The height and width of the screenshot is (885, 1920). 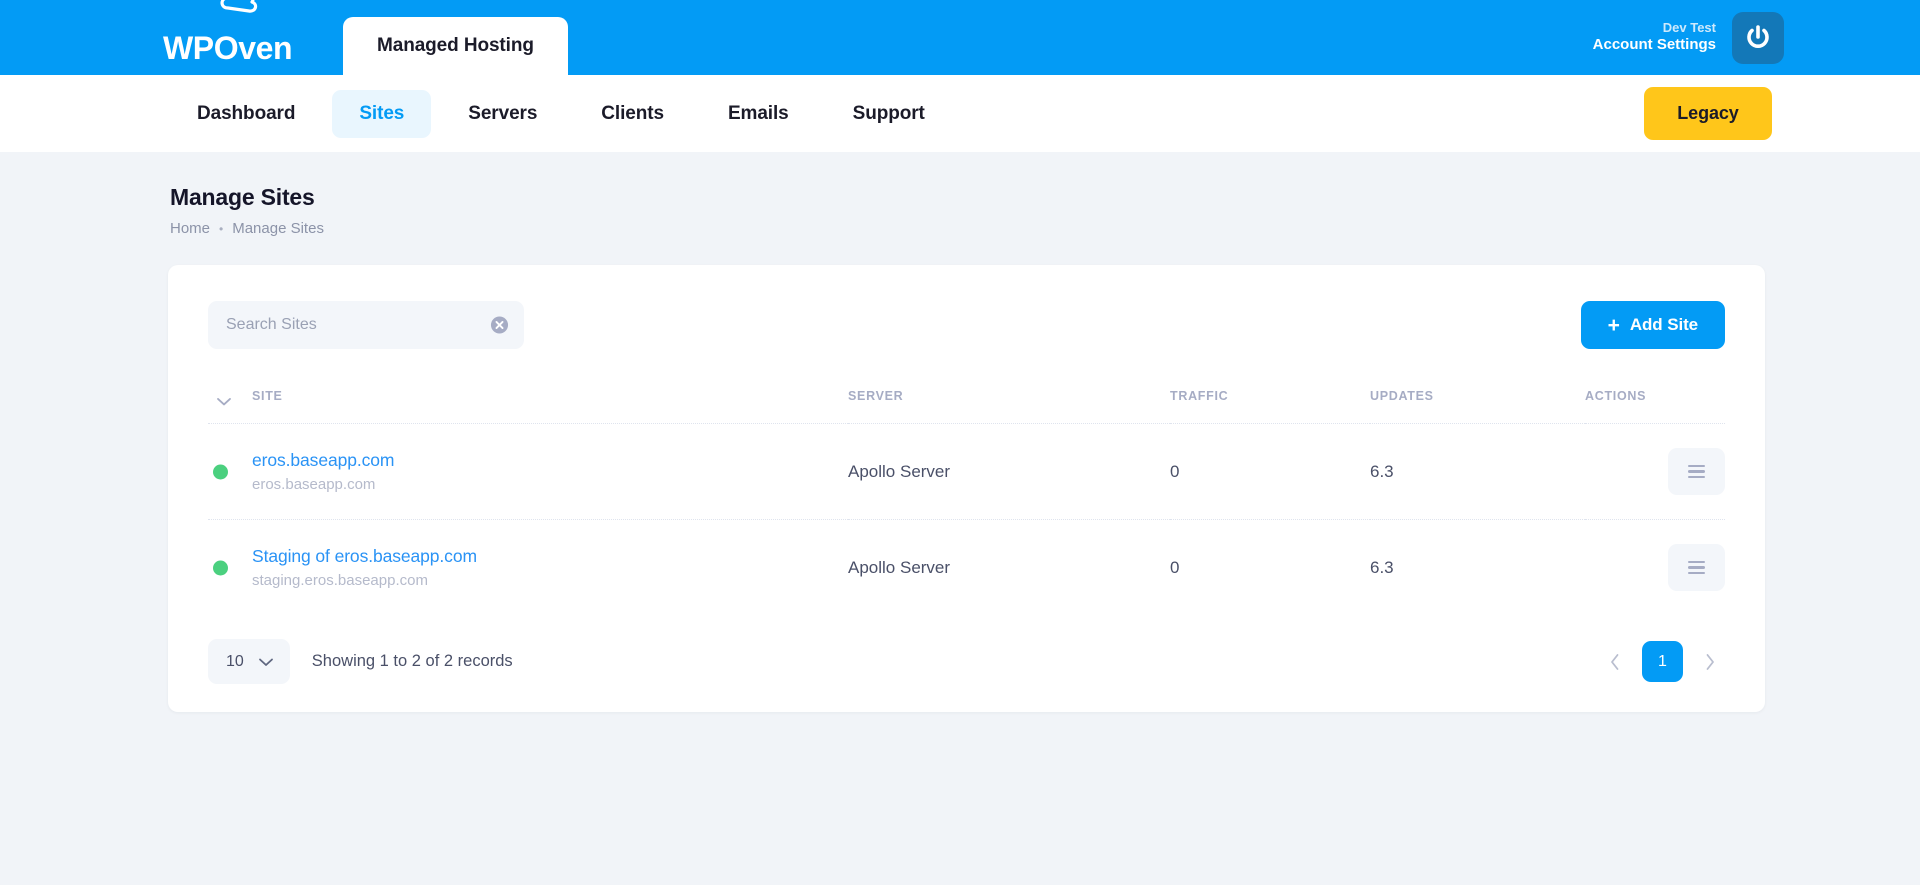 I want to click on add-site-label: Add Site, so click(x=1663, y=324).